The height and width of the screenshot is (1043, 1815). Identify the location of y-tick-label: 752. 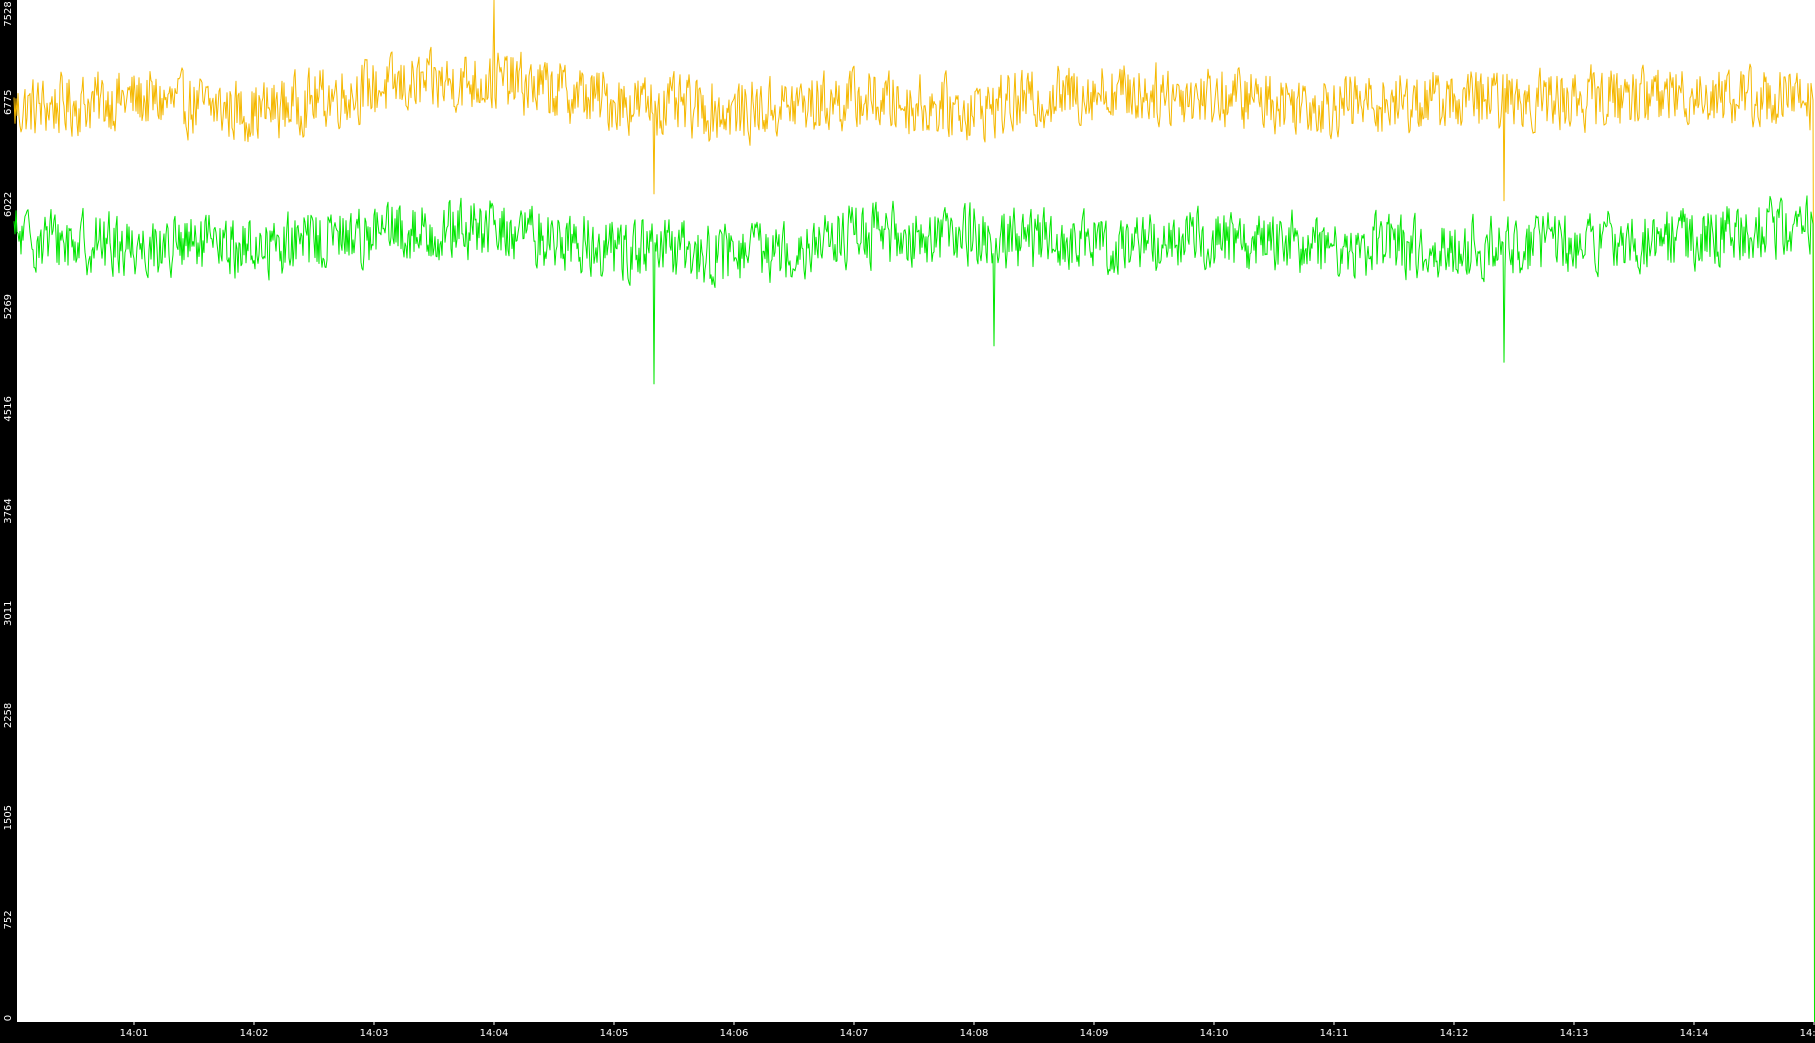
(8, 919).